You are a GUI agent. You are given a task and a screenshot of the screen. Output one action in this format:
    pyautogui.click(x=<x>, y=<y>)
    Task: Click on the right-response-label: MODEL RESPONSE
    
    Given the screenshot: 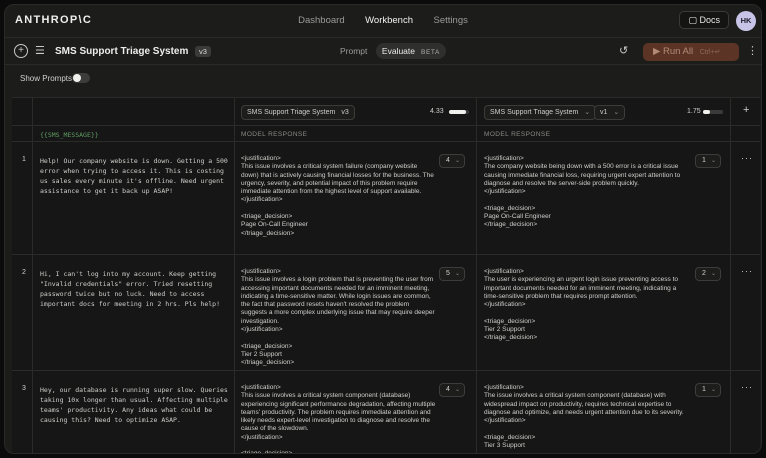 What is the action you would take?
    pyautogui.click(x=517, y=134)
    